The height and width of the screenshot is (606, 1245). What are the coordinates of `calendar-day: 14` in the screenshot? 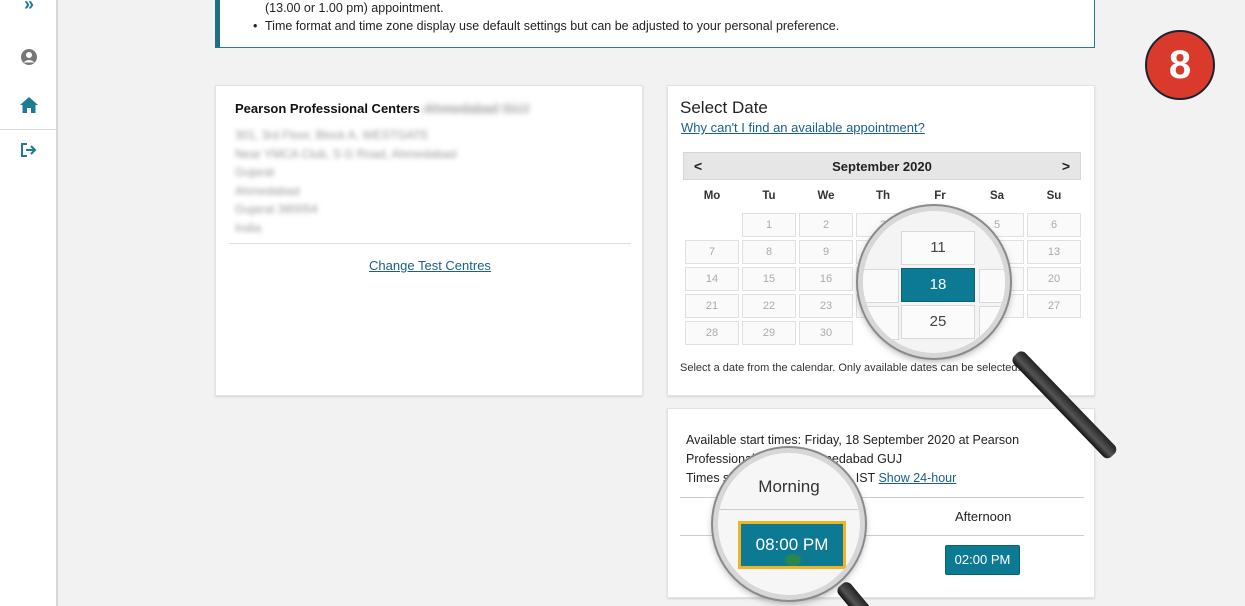 It's located at (712, 279).